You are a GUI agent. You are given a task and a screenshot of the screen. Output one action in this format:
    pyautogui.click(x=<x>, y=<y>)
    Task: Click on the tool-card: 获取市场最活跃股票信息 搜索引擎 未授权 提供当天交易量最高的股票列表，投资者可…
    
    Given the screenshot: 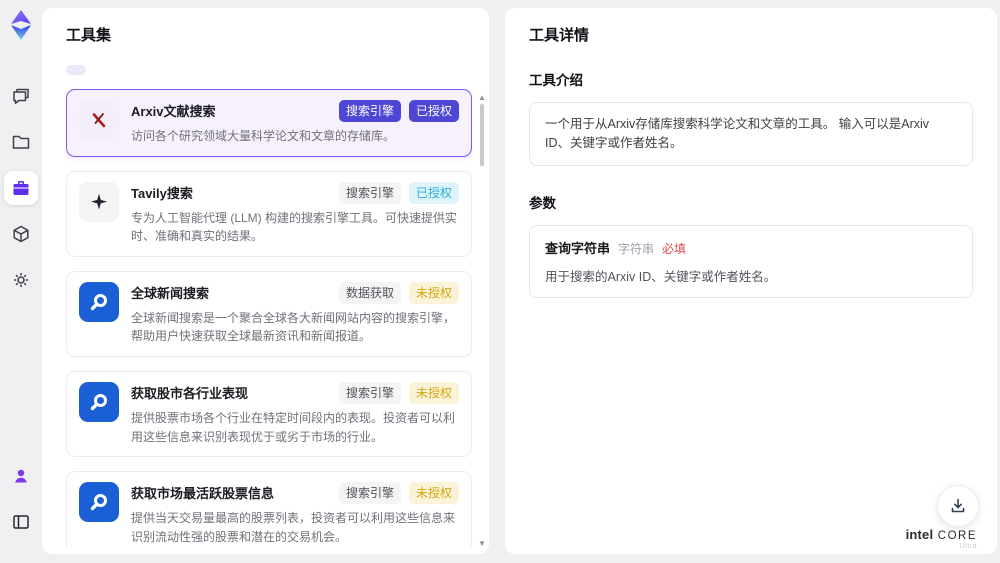 What is the action you would take?
    pyautogui.click(x=269, y=509)
    